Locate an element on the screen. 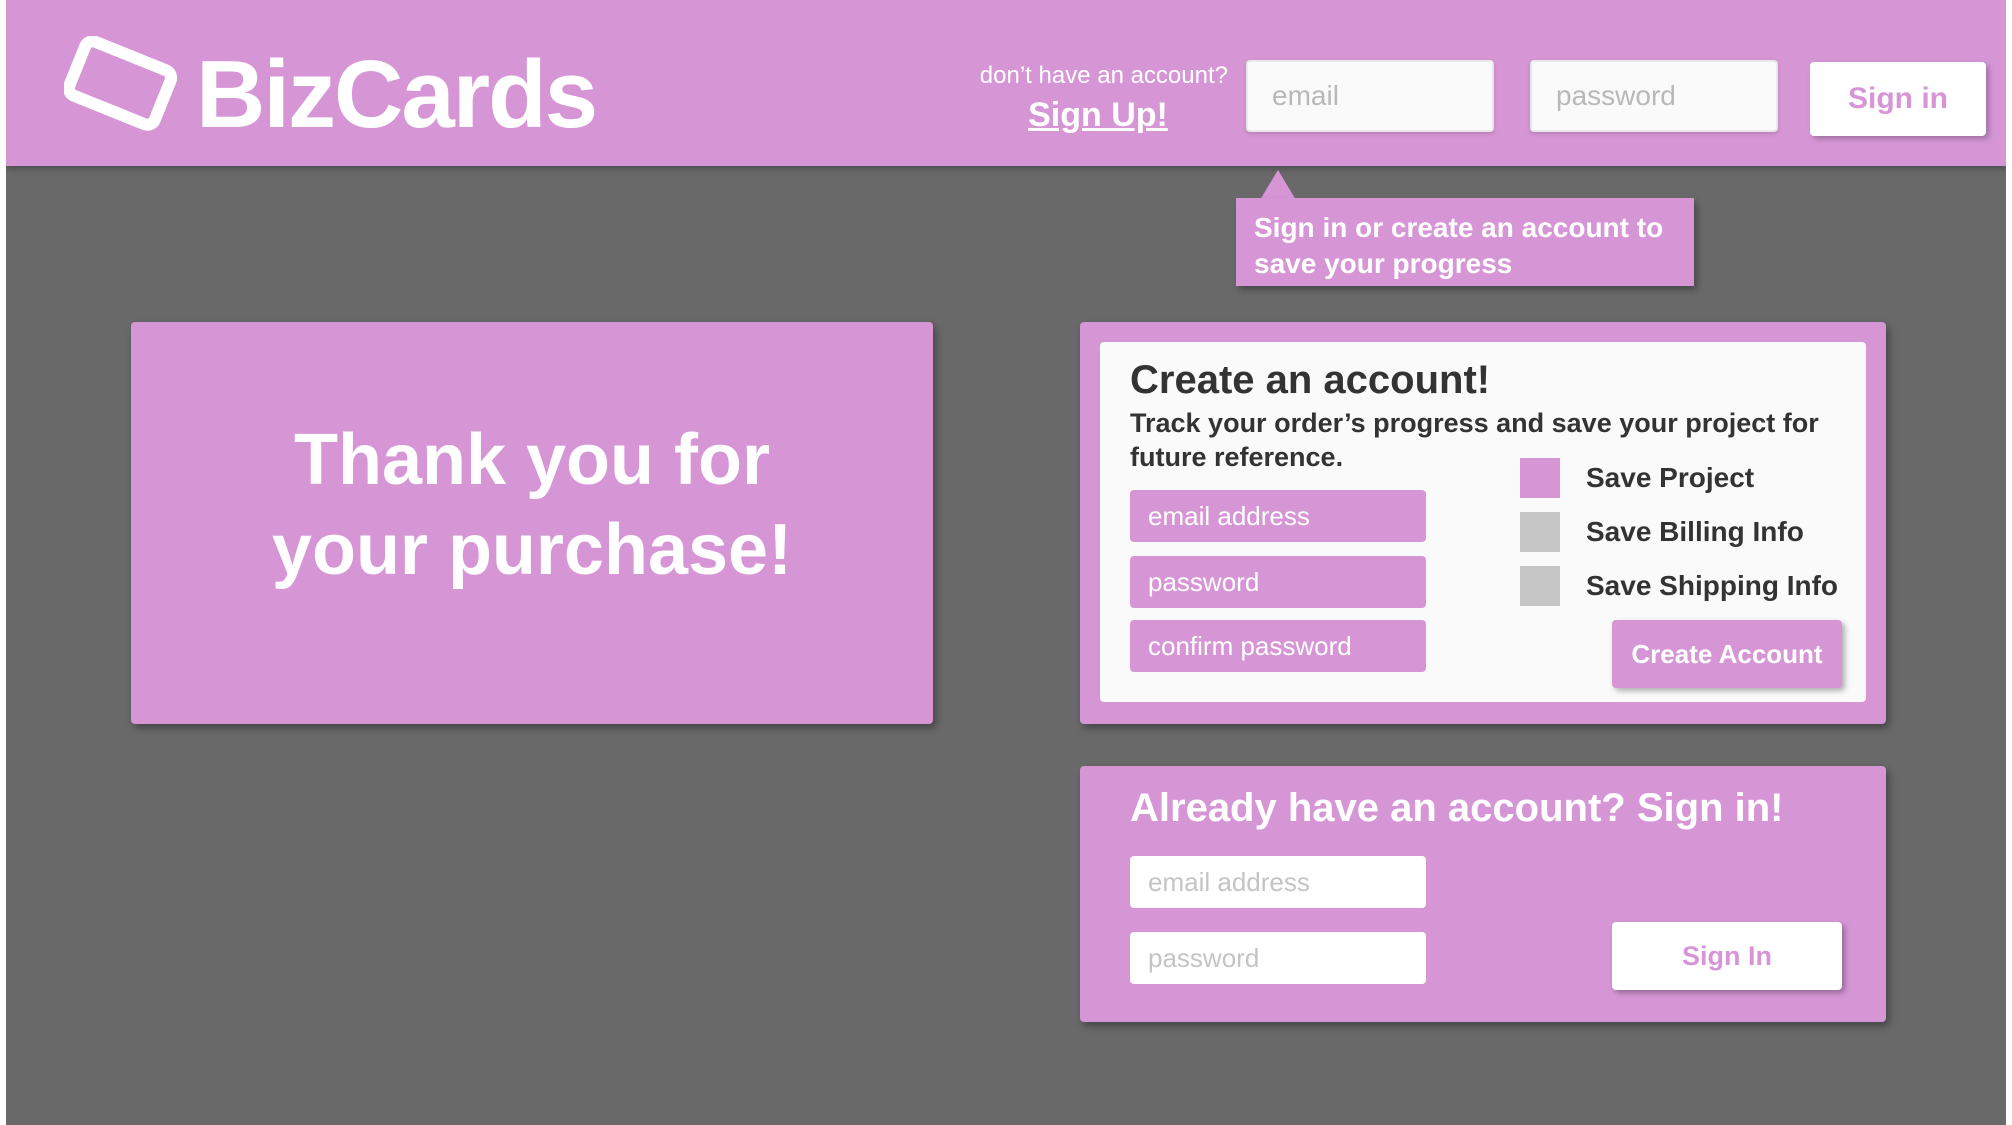 This screenshot has height=1125, width=2012. no-account-text: don’t have an account? is located at coordinates (1103, 75).